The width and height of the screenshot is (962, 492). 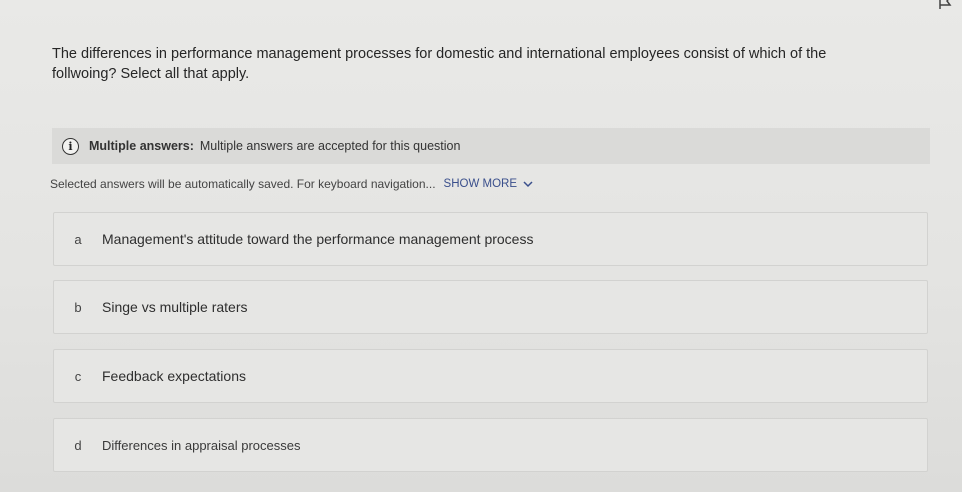 What do you see at coordinates (78, 376) in the screenshot?
I see `option-letter: c` at bounding box center [78, 376].